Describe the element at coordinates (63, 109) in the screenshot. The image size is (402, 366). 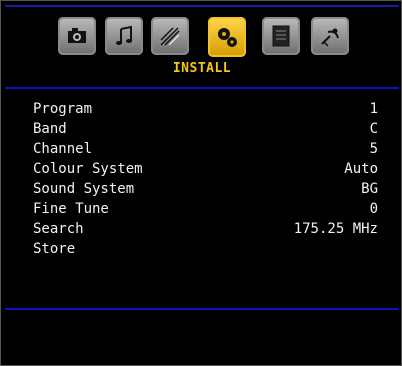
I see `menu-item-label: Program` at that location.